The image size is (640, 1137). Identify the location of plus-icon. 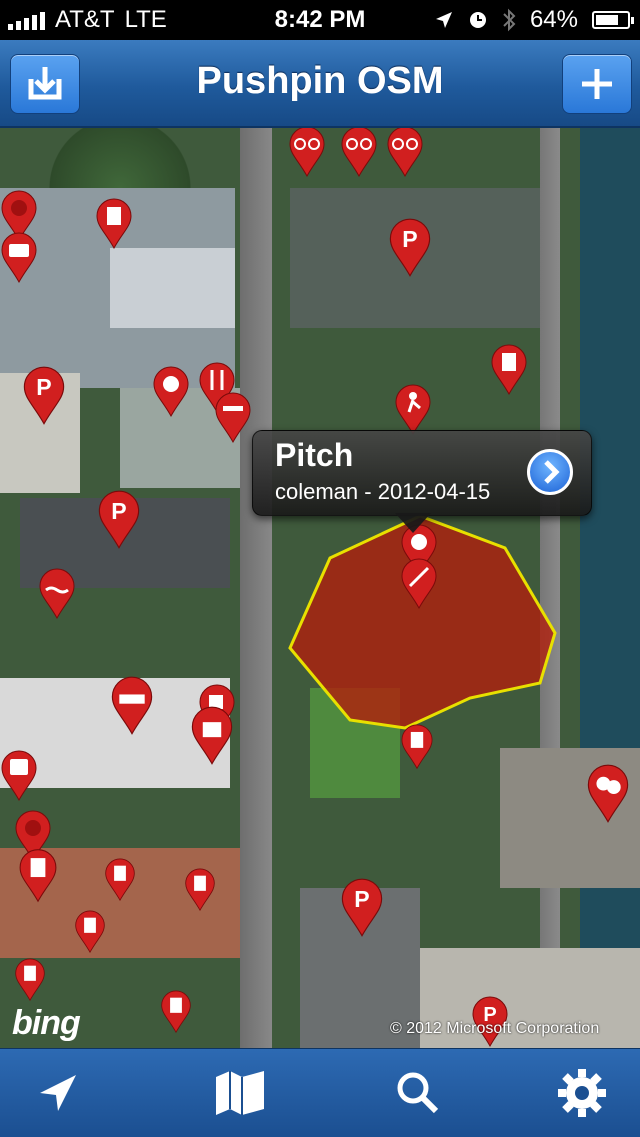
(597, 84).